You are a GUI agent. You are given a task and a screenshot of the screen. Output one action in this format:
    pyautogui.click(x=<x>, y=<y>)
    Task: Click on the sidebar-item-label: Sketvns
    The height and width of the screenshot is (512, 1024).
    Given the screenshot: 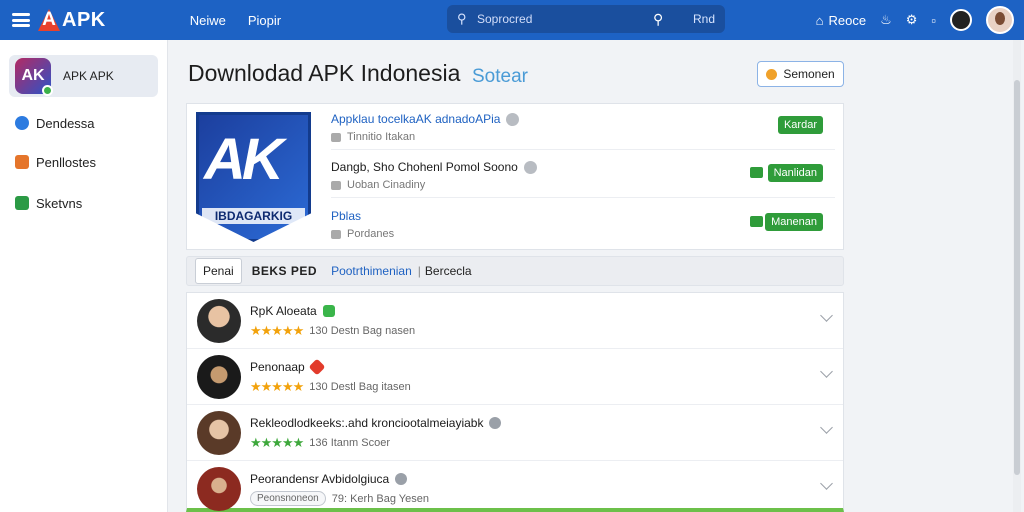 What is the action you would take?
    pyautogui.click(x=59, y=203)
    